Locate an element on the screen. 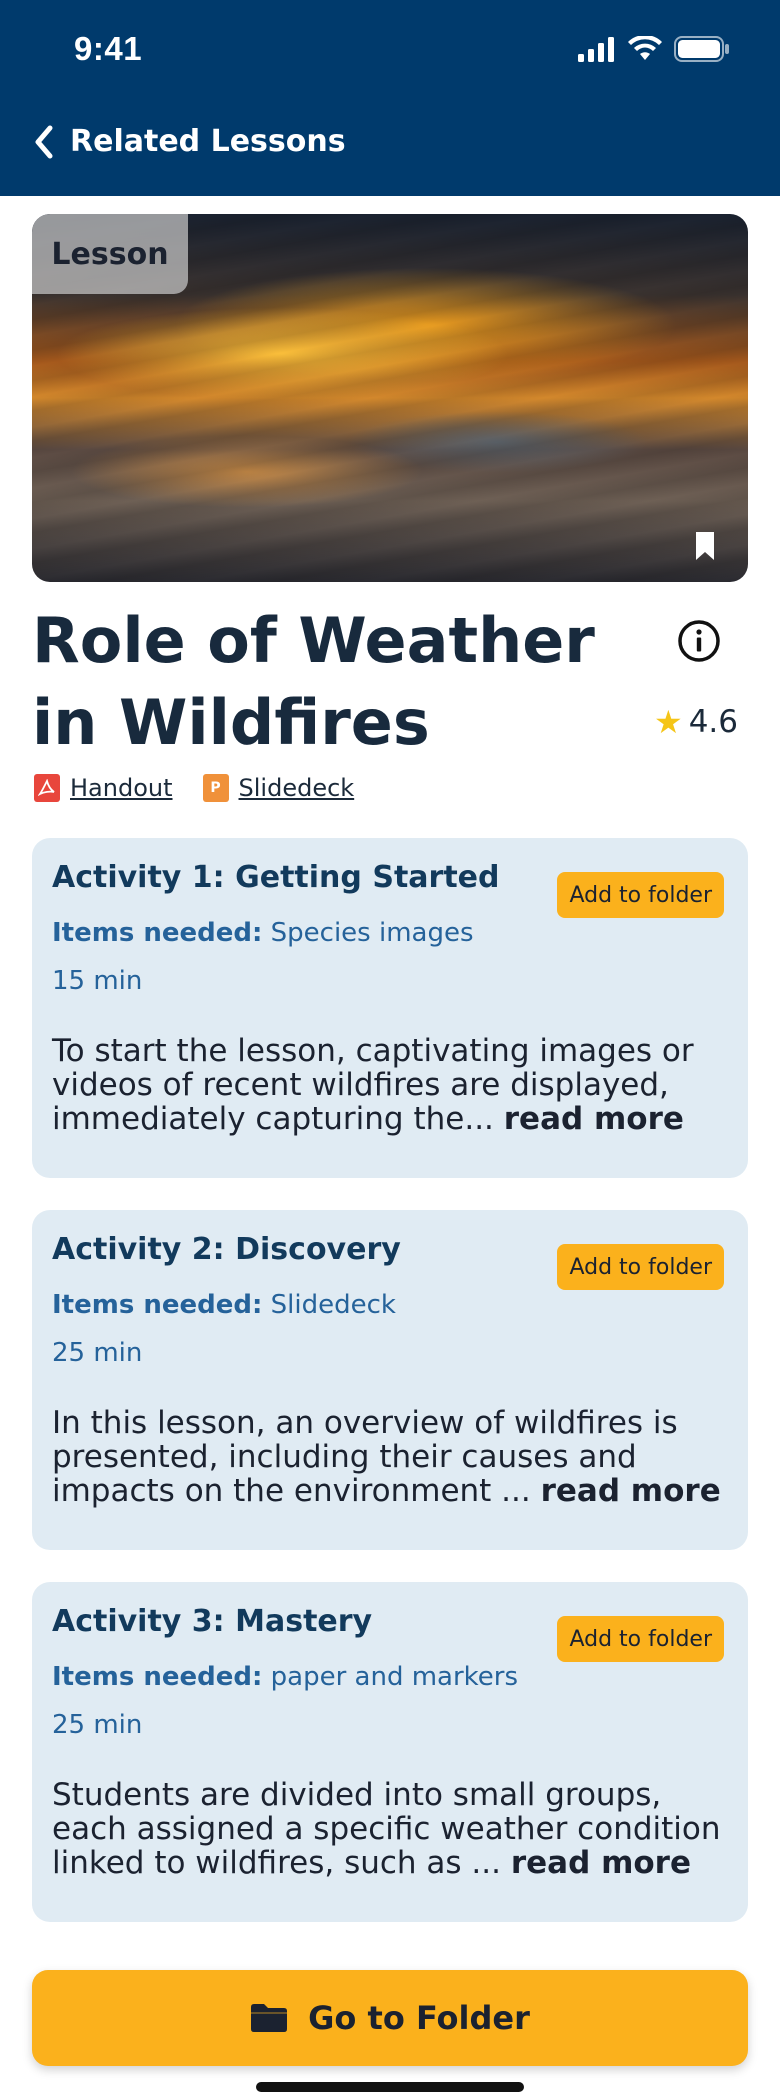 This screenshot has width=780, height=2094. app-header: 9:41 Related Lessons is located at coordinates (390, 98).